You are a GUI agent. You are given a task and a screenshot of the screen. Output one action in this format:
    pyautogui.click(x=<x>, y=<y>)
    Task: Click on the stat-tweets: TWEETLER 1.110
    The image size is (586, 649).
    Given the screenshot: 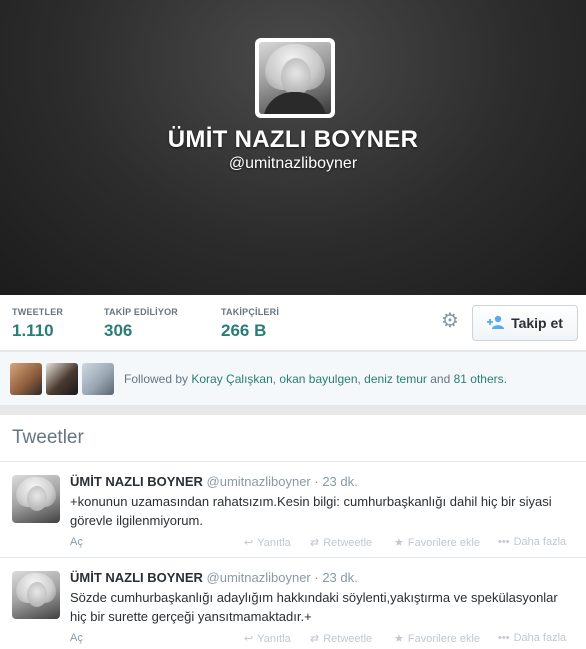 What is the action you would take?
    pyautogui.click(x=37, y=324)
    